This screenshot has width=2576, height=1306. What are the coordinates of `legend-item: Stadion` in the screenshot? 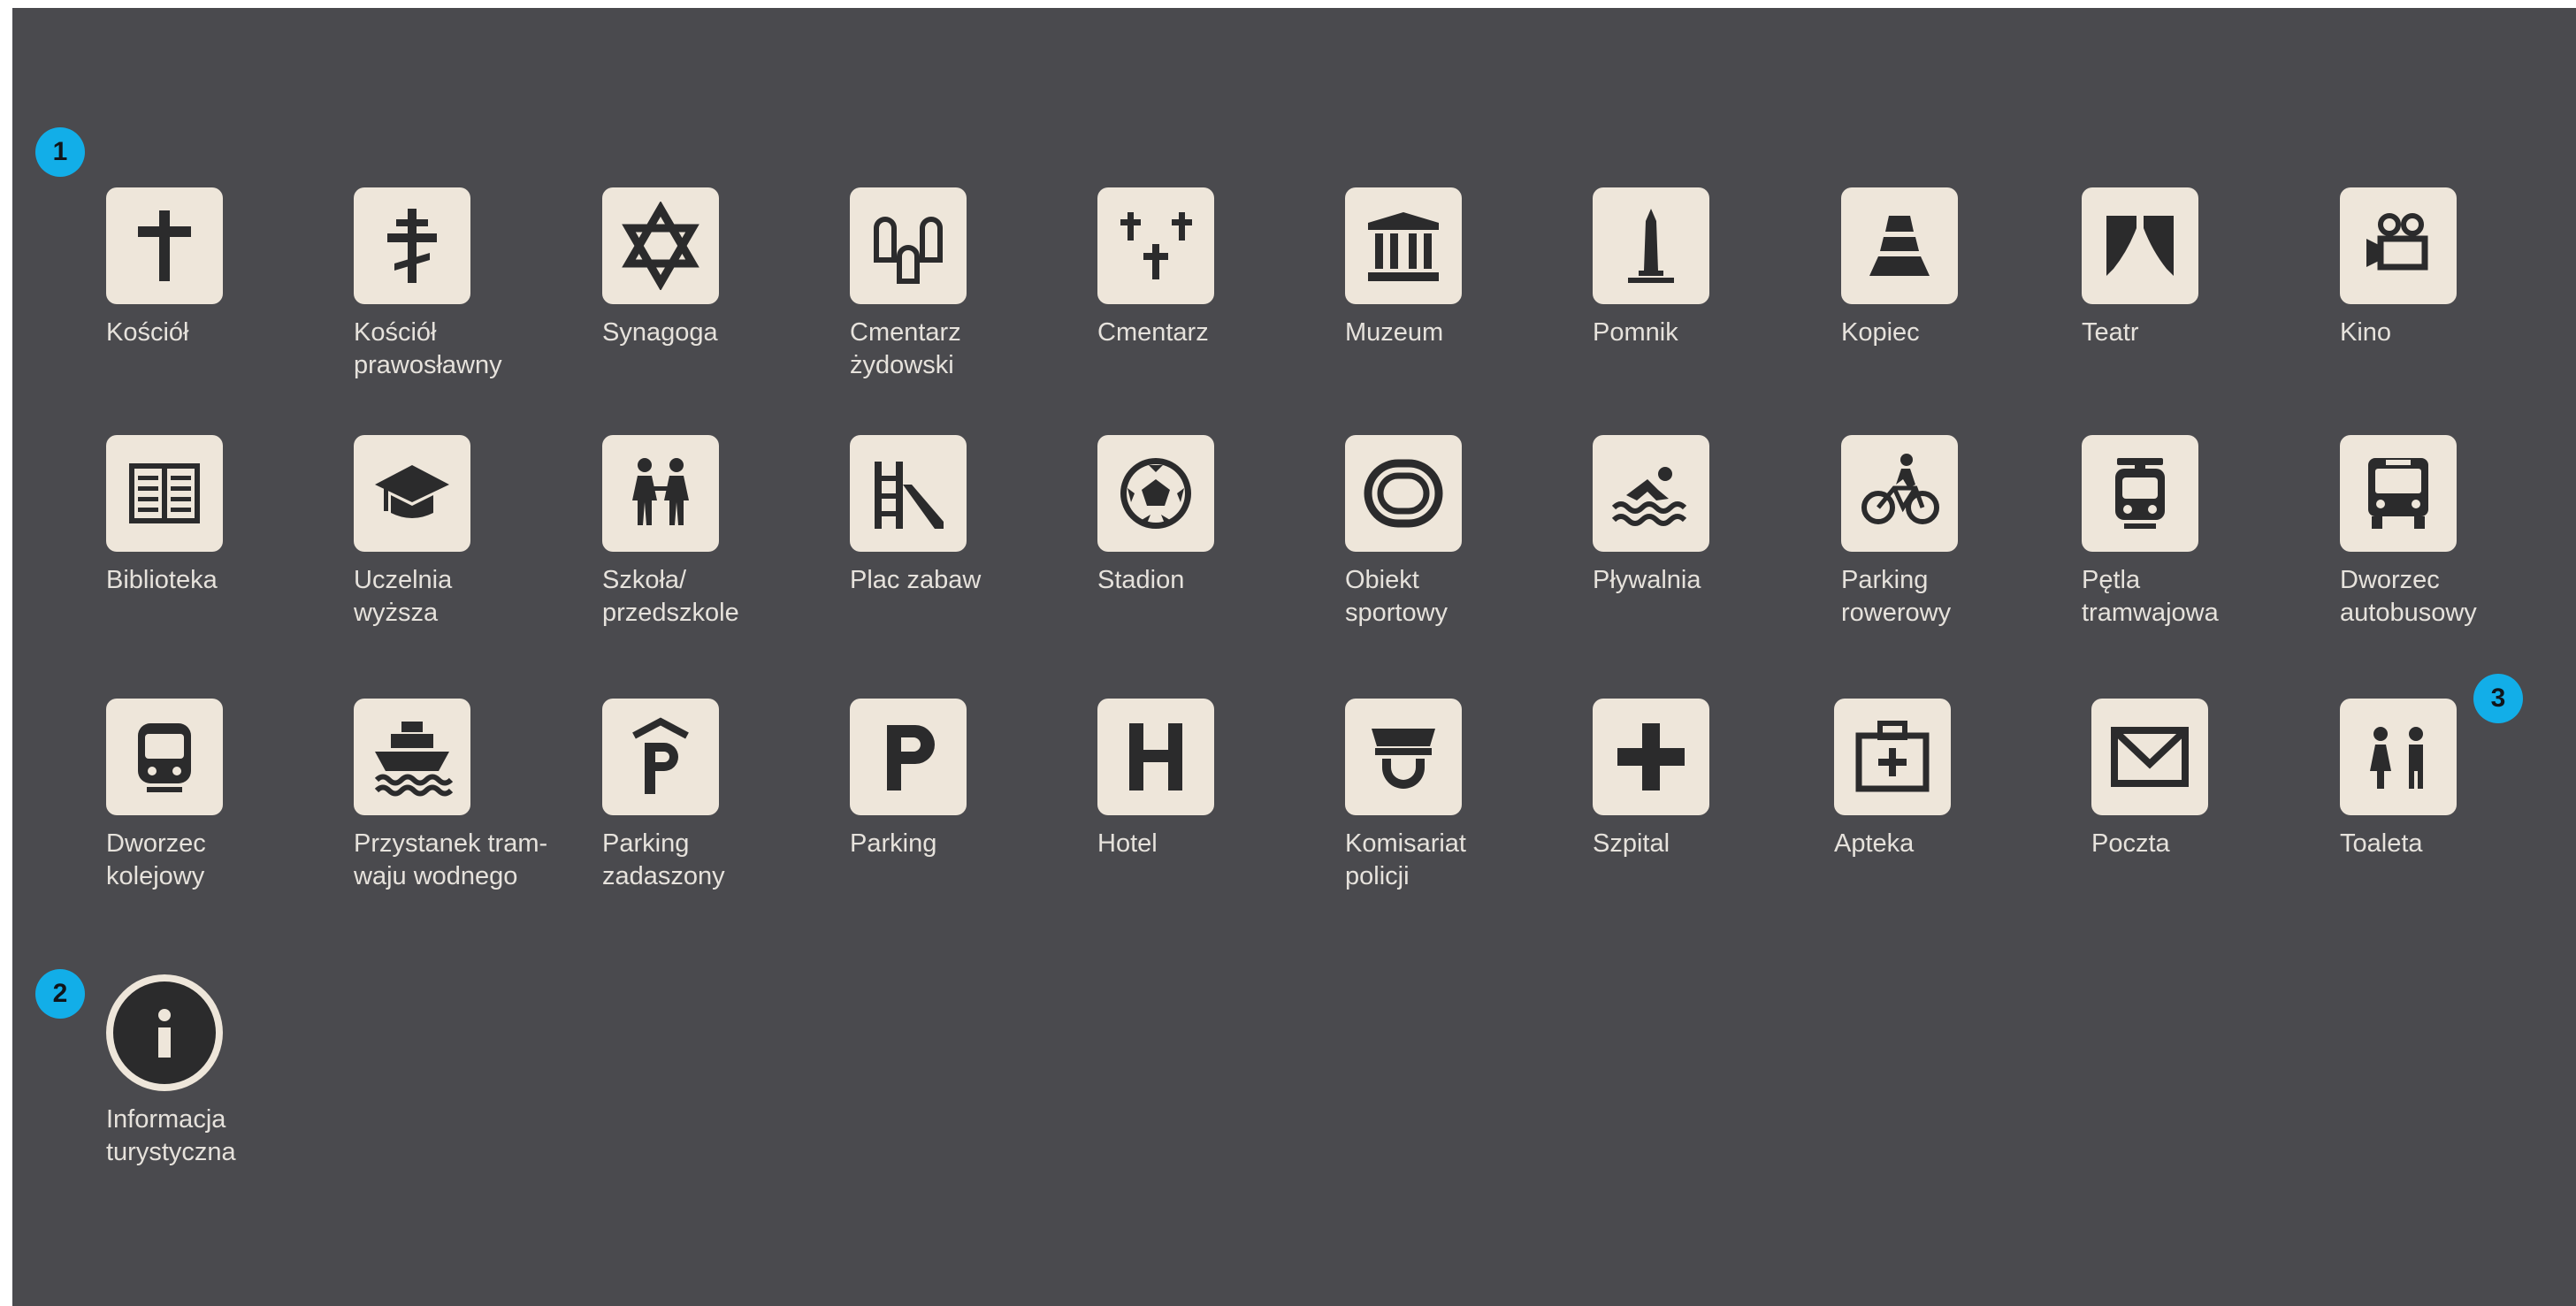 It's located at (1212, 516).